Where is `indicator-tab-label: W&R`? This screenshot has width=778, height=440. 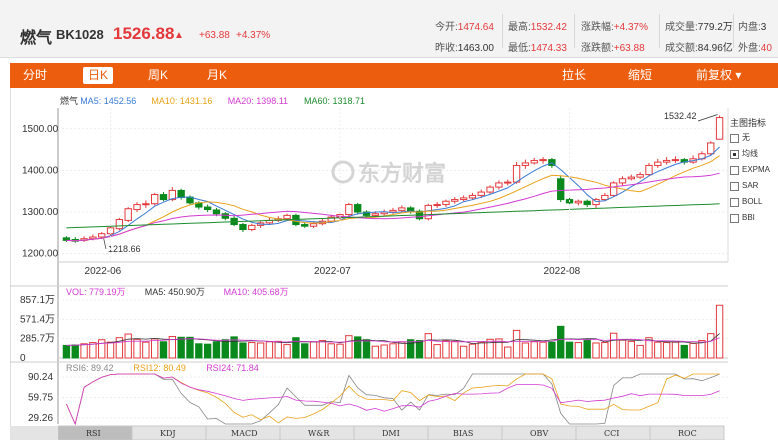
indicator-tab-label: W&R is located at coordinates (319, 433).